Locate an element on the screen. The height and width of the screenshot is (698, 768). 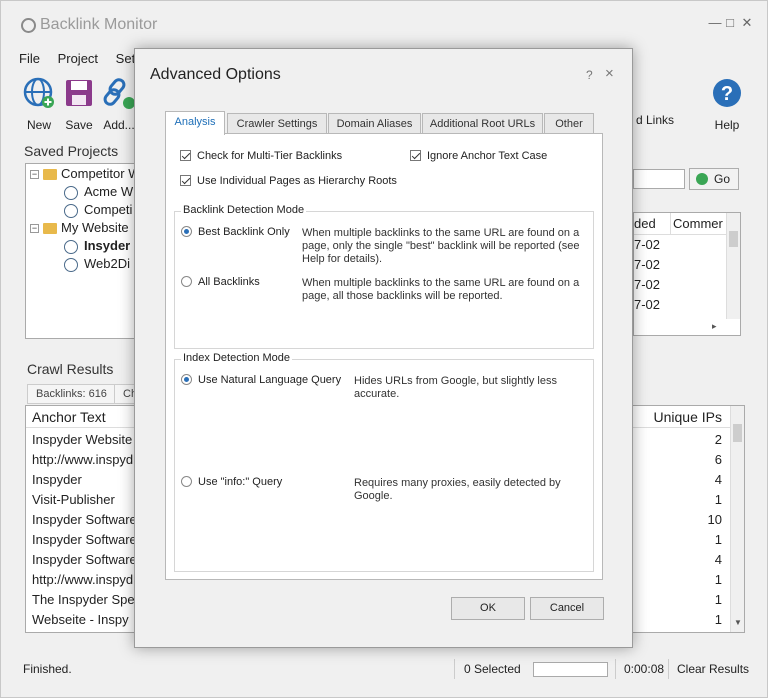
tab-additional-root-urls: Additional Root URLs is located at coordinates (482, 123).